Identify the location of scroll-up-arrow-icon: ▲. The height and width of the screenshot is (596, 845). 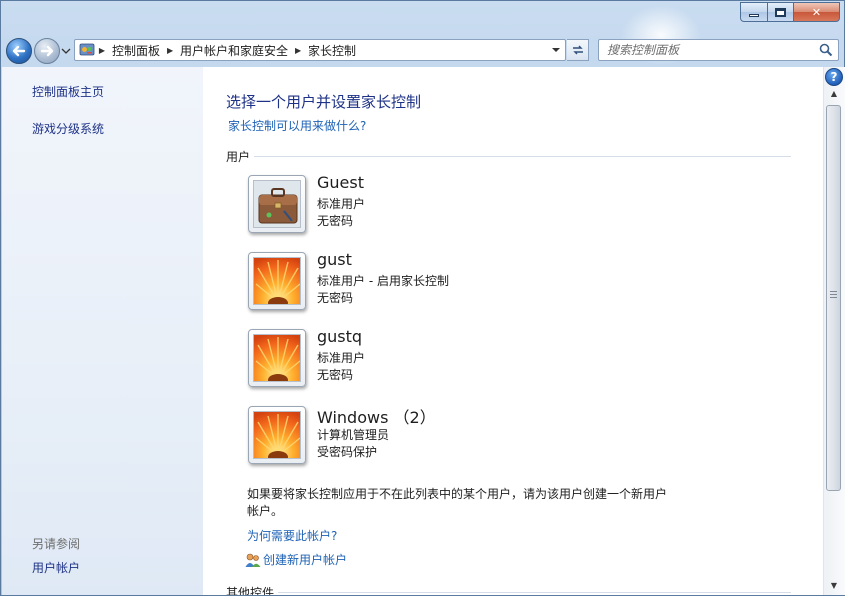
(834, 95).